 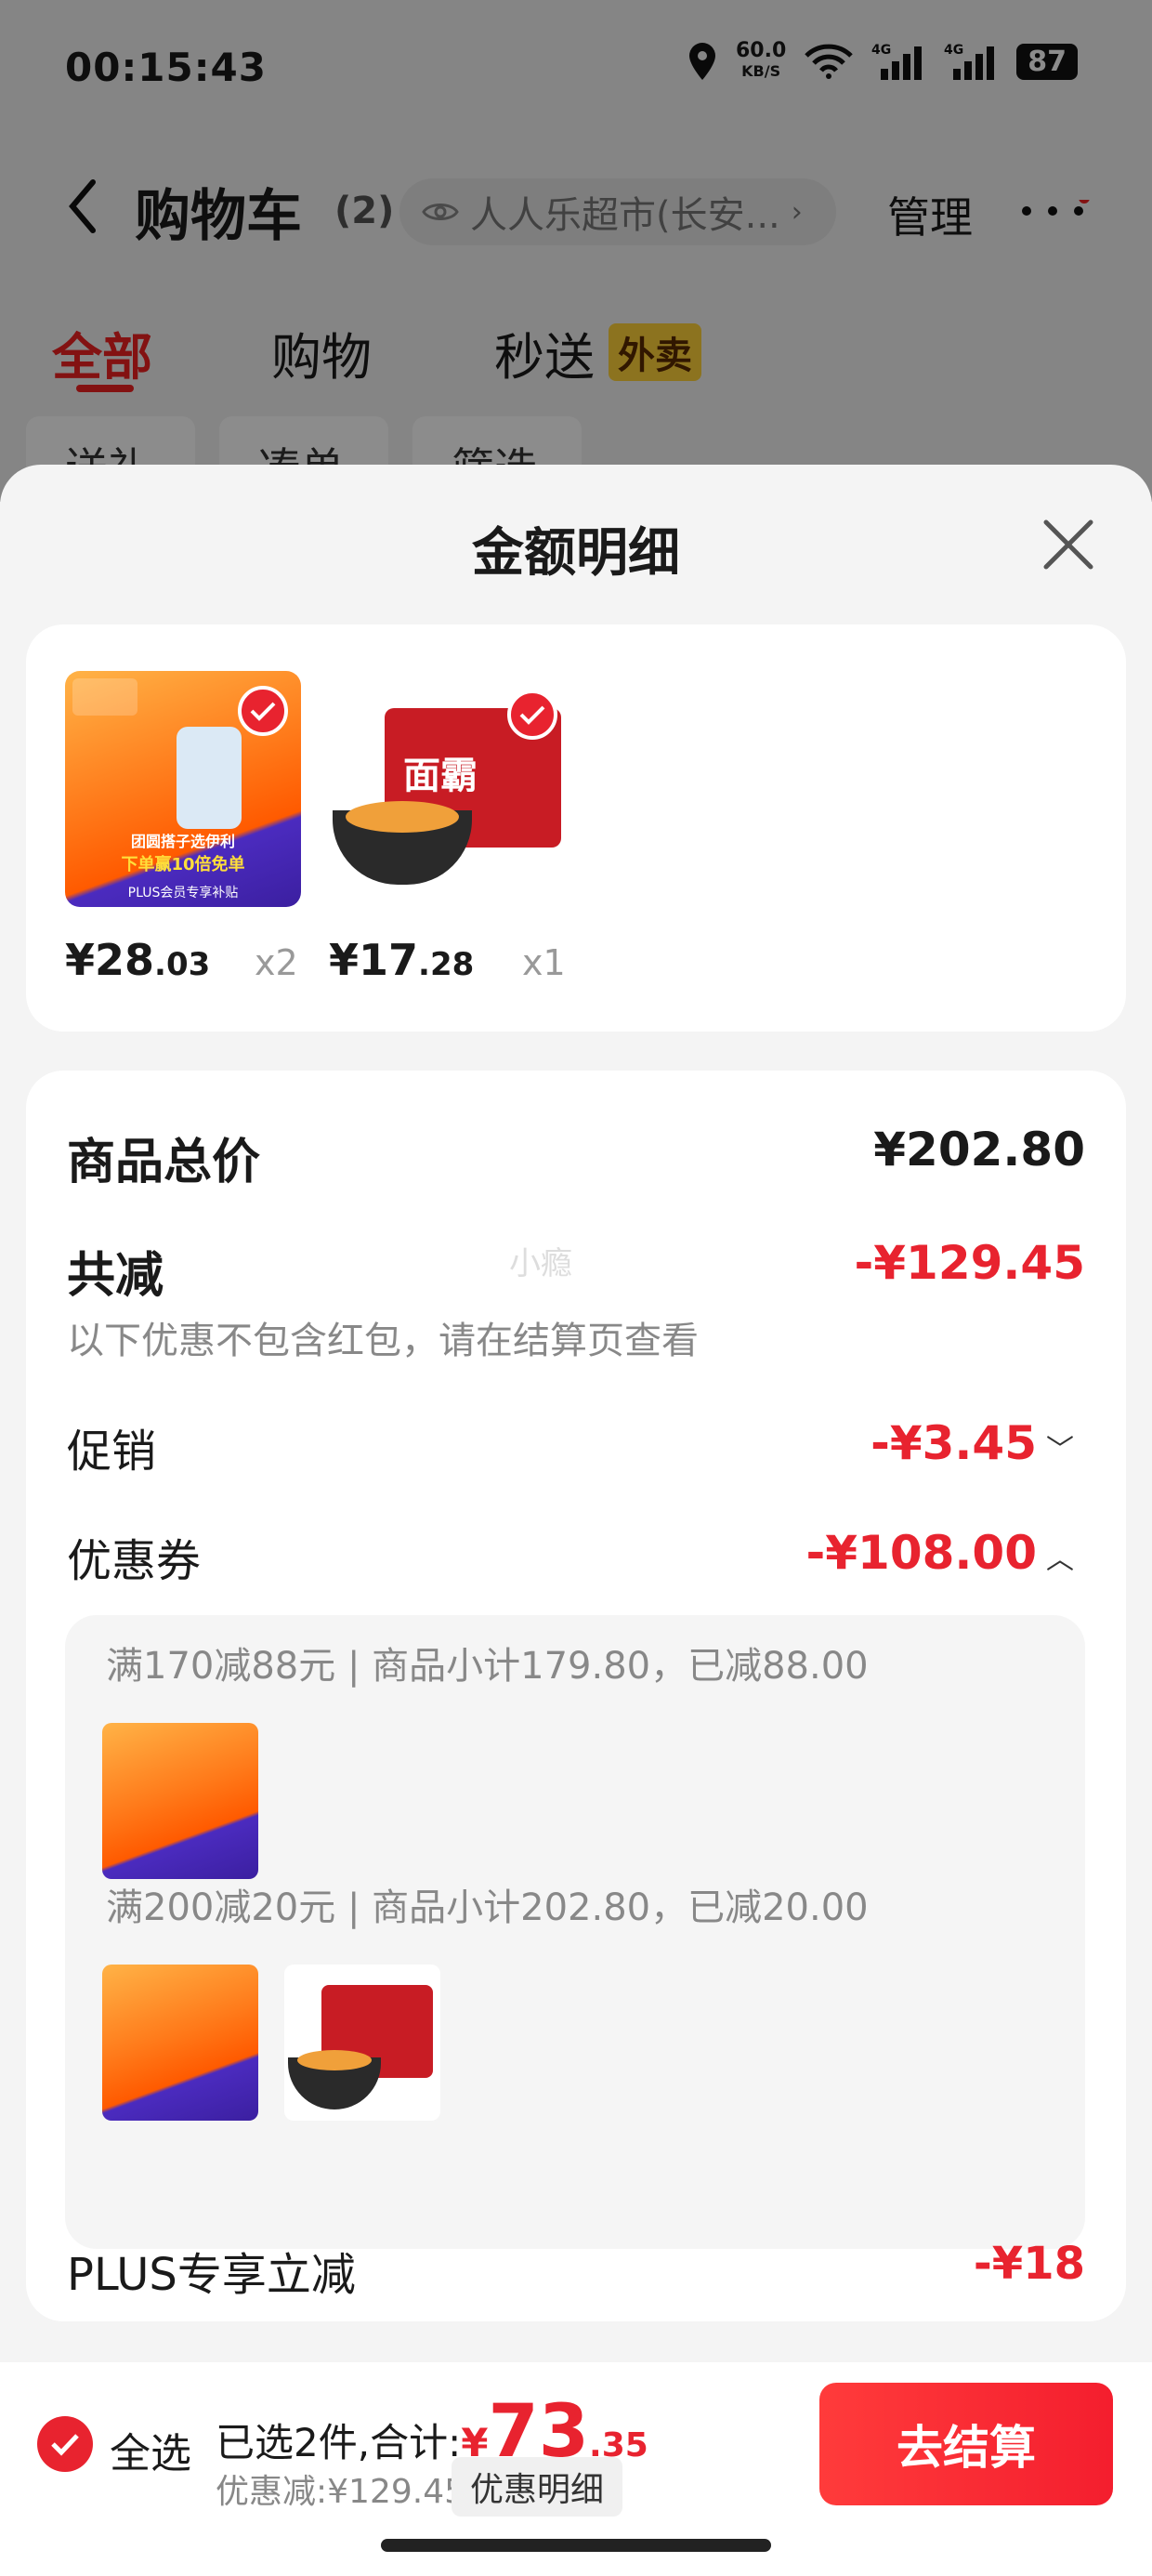 I want to click on coupon-rule: 满170减88元 | 商品小计179.80，已减88.00, so click(x=487, y=1666).